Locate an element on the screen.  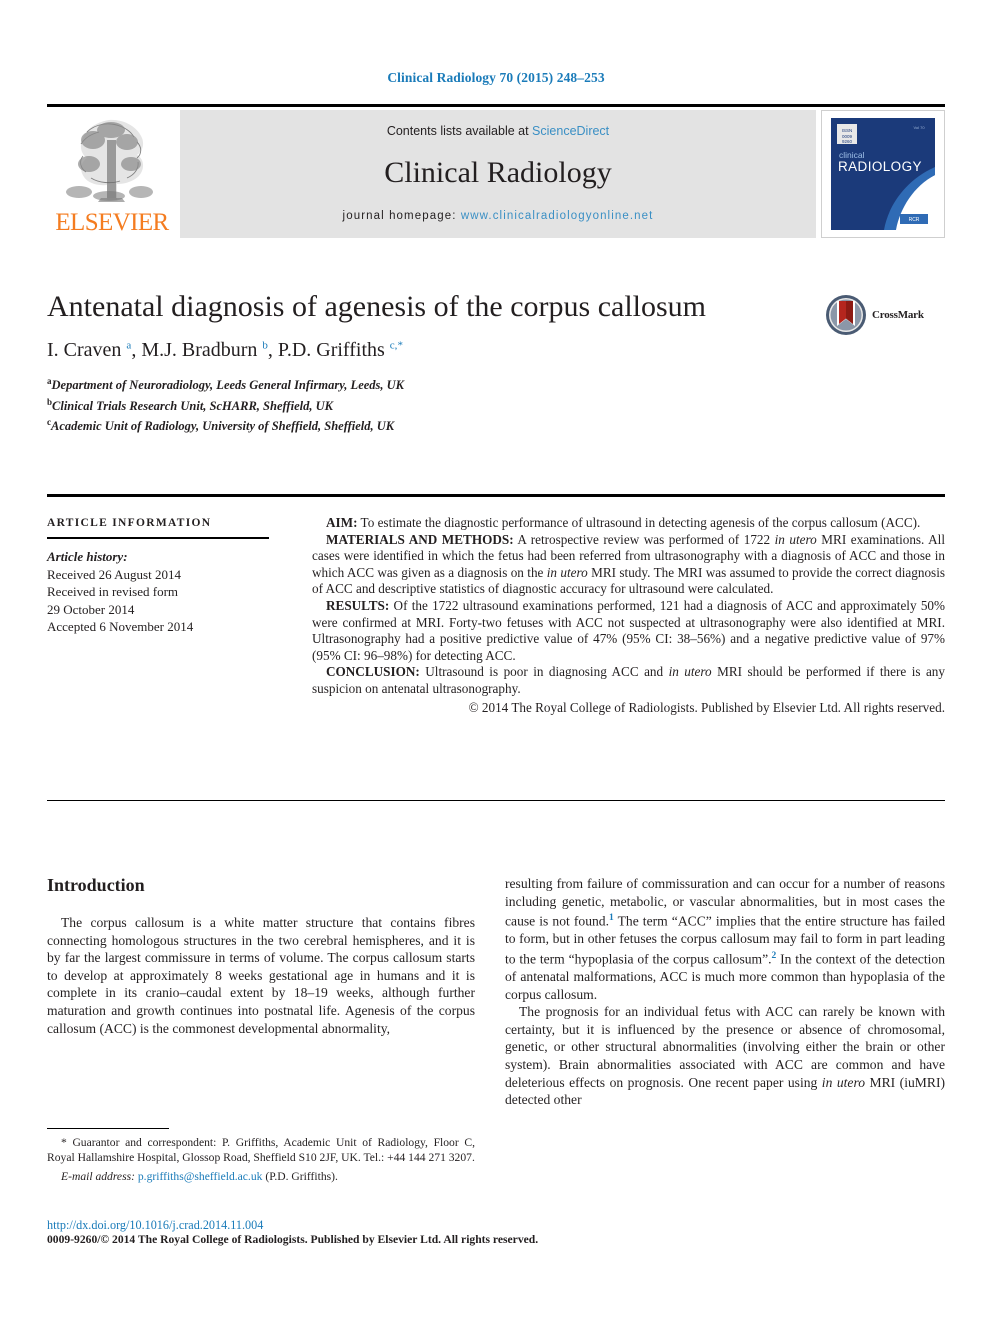
affiliation-marker: c is located at coordinates (49, 422).